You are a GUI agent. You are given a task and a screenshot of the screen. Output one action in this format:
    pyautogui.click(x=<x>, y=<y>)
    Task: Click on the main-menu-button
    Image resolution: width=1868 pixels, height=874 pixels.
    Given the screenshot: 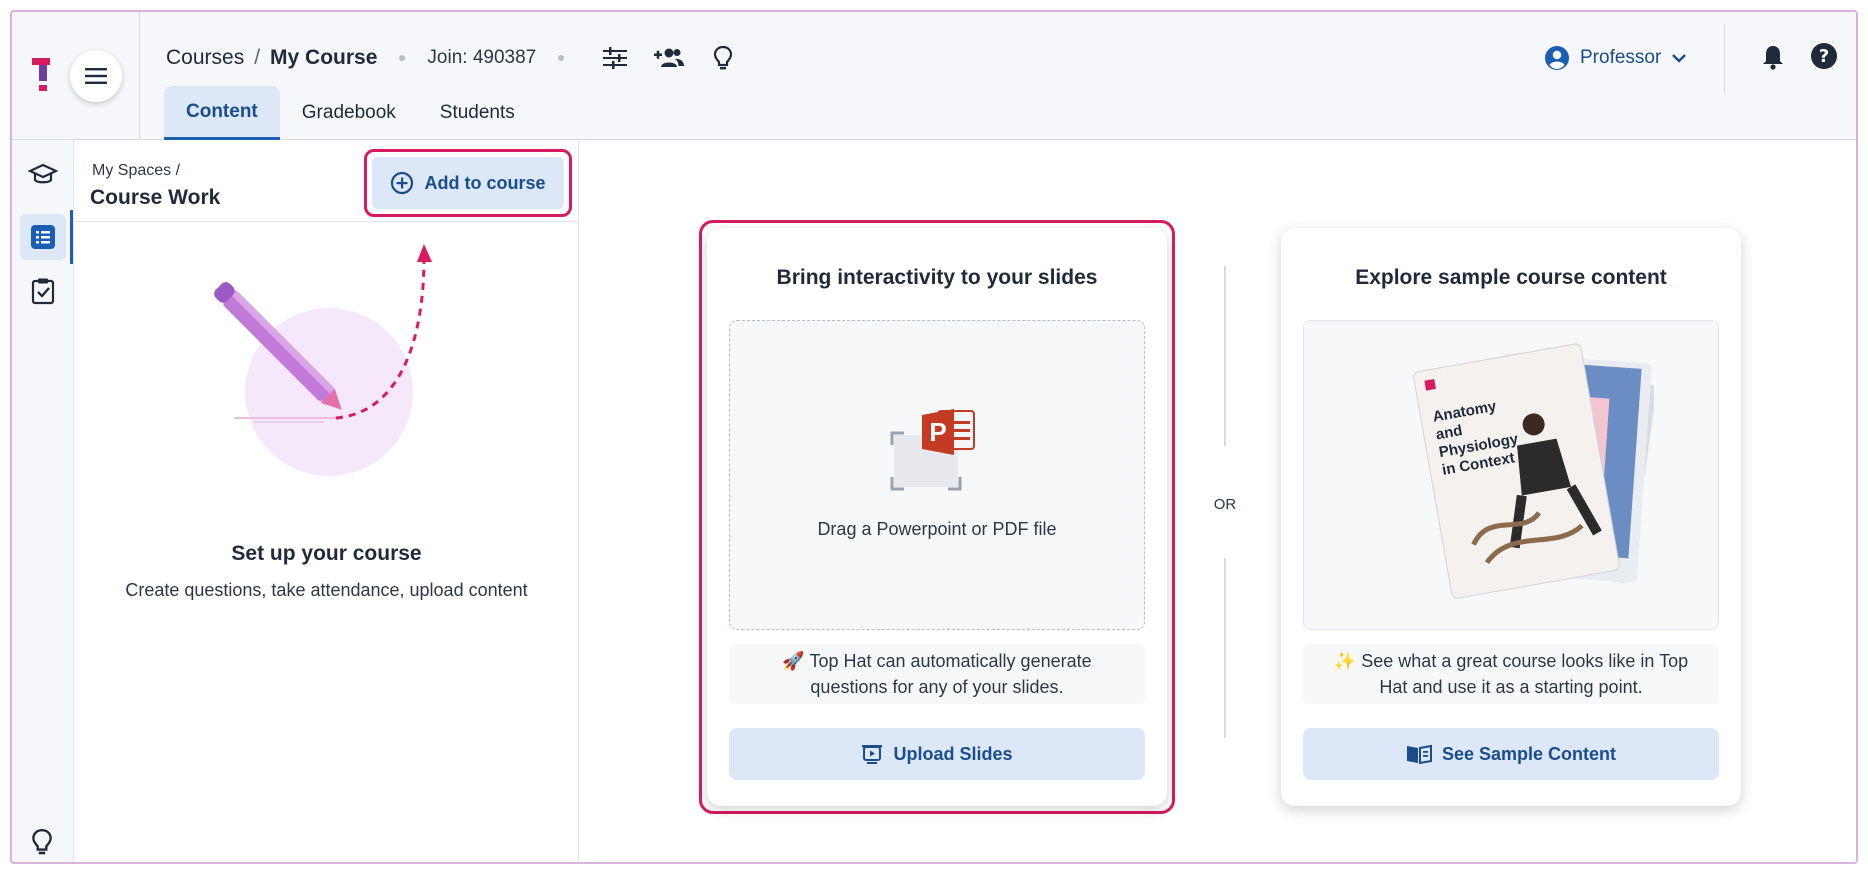 What is the action you would take?
    pyautogui.click(x=96, y=76)
    